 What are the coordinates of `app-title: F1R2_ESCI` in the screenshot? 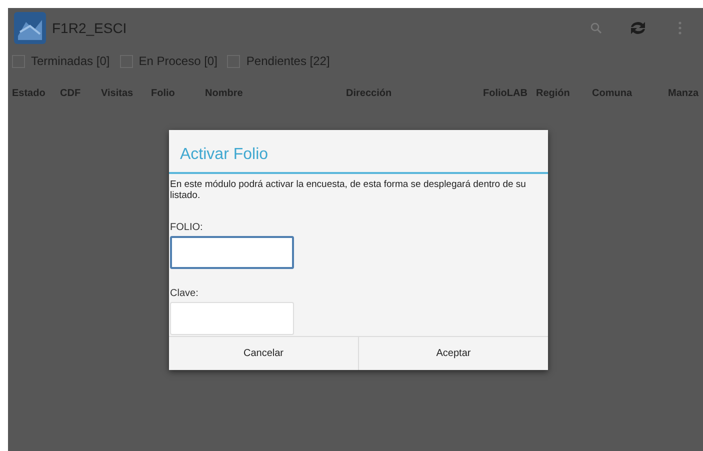 It's located at (90, 28).